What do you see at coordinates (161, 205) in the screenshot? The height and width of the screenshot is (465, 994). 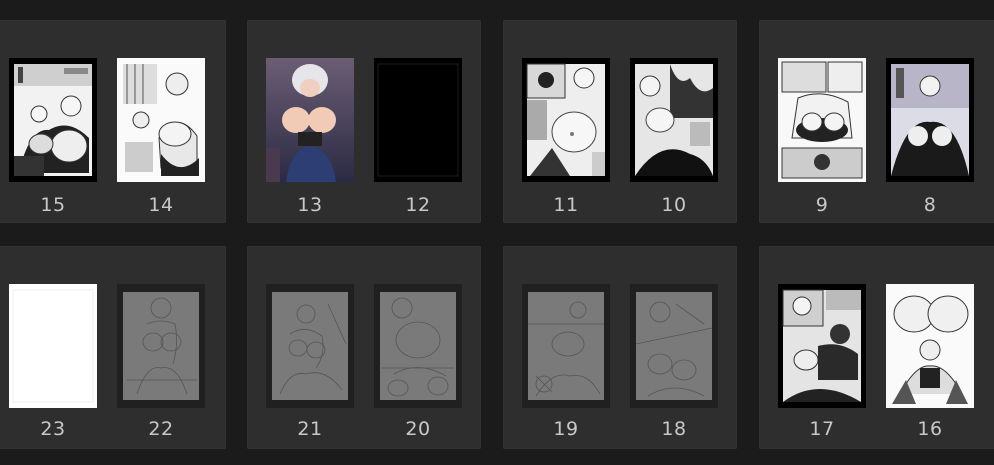 I see `page-number-14: 14` at bounding box center [161, 205].